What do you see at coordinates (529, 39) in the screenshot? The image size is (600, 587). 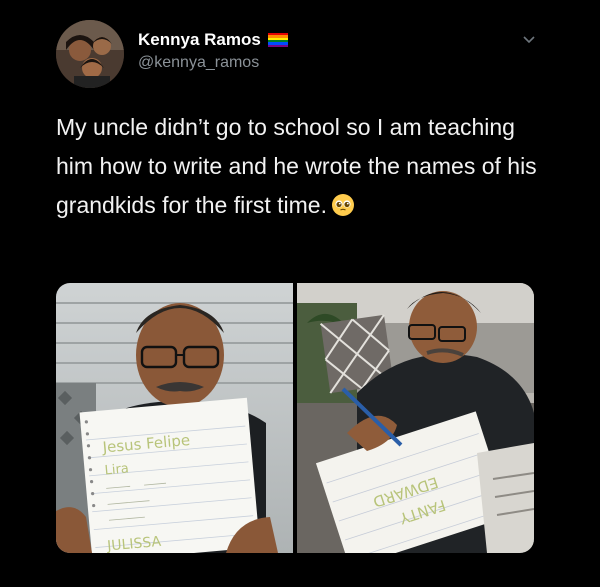 I see `chevron-down-icon` at bounding box center [529, 39].